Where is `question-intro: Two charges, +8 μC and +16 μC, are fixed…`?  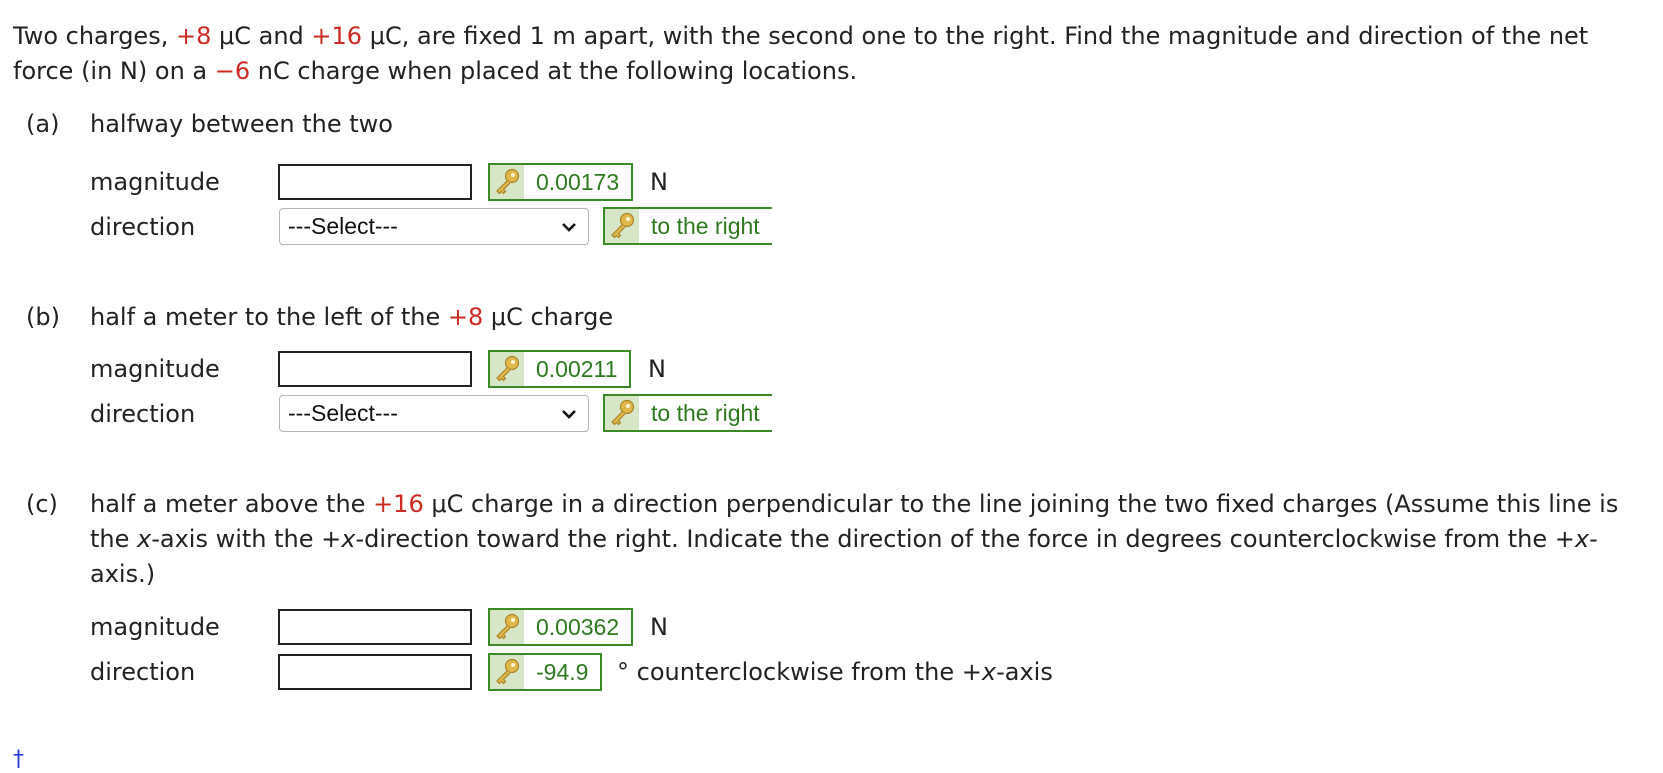 question-intro: Two charges, +8 μC and +16 μC, are fixed… is located at coordinates (801, 53).